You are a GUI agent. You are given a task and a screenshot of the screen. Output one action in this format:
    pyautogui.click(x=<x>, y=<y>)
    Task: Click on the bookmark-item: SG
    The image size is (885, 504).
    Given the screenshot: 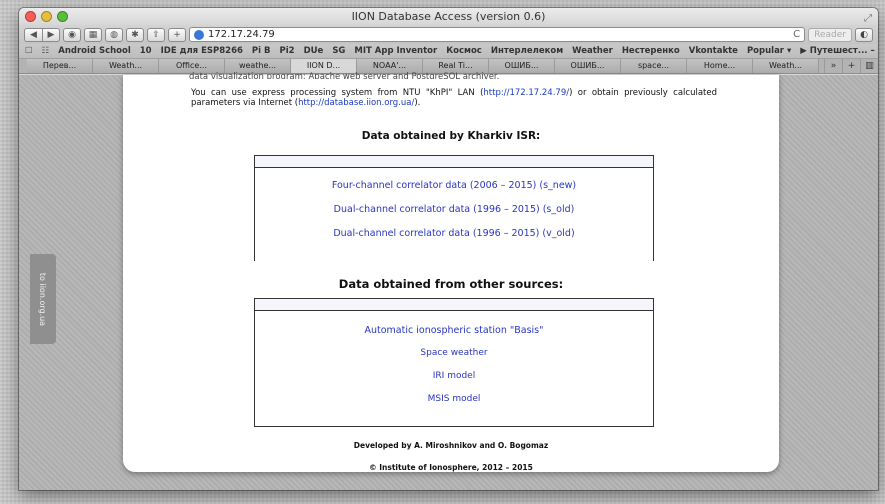 What is the action you would take?
    pyautogui.click(x=338, y=51)
    